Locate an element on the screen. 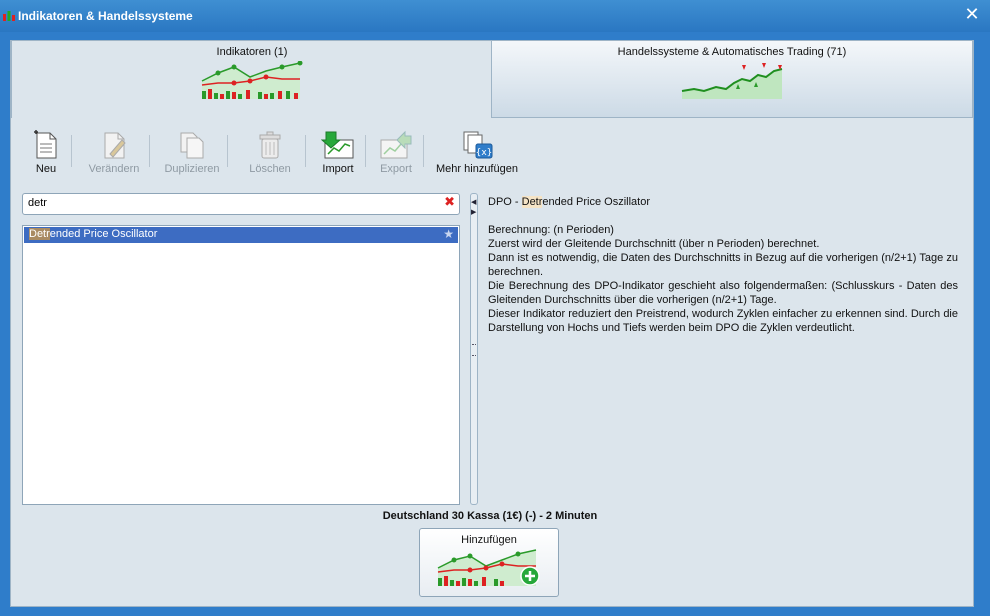 The width and height of the screenshot is (990, 616). list-item-rest: ended Price Oscillator is located at coordinates (103, 234).